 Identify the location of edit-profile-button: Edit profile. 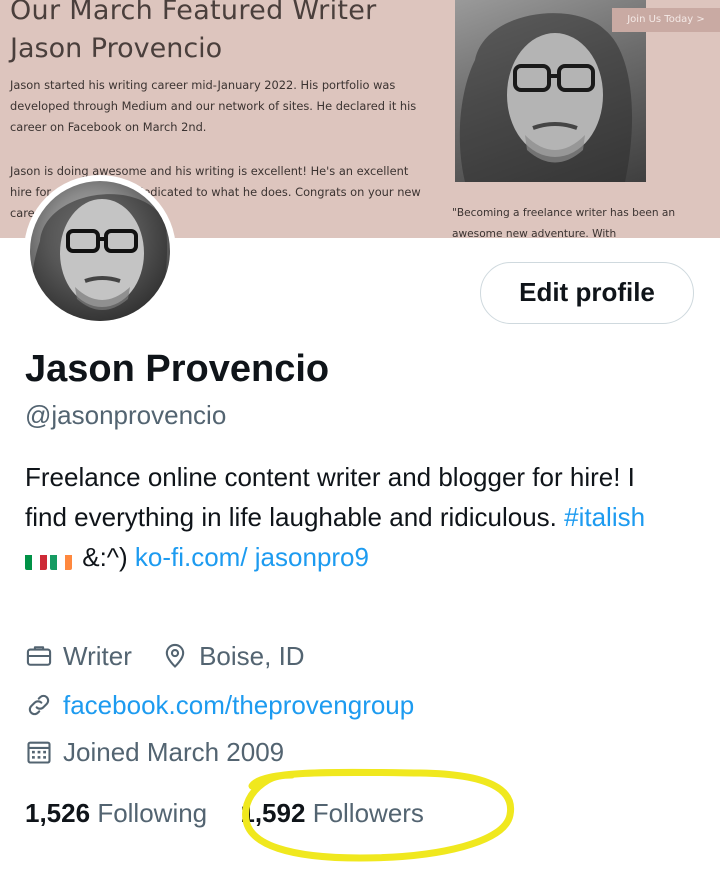
(587, 293).